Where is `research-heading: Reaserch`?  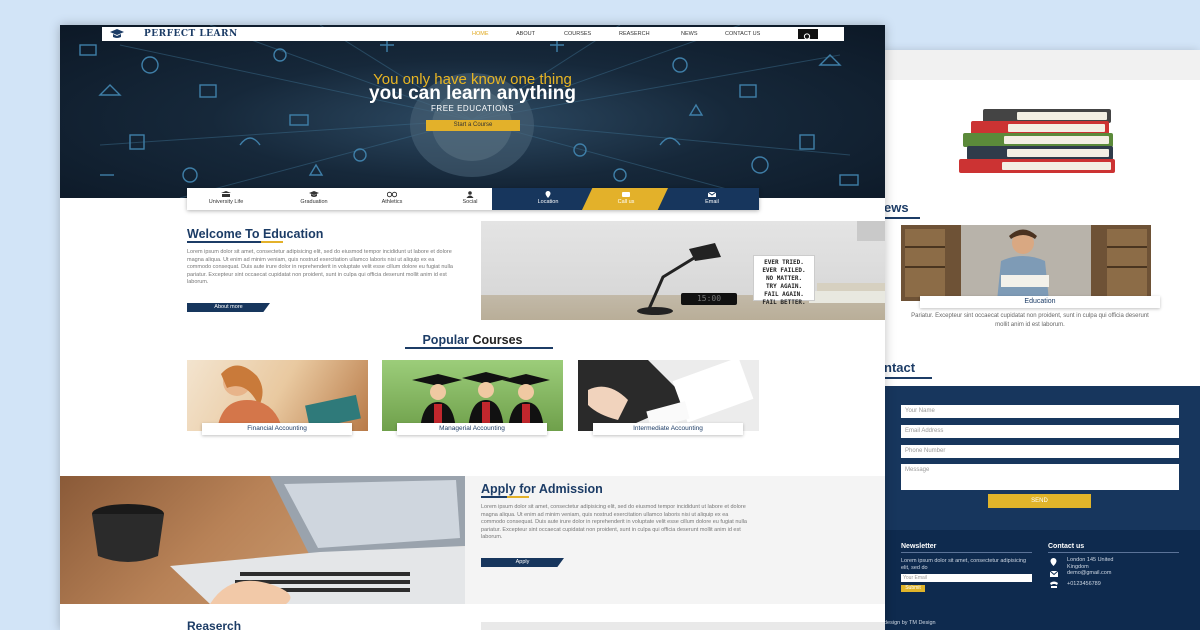 research-heading: Reaserch is located at coordinates (214, 624).